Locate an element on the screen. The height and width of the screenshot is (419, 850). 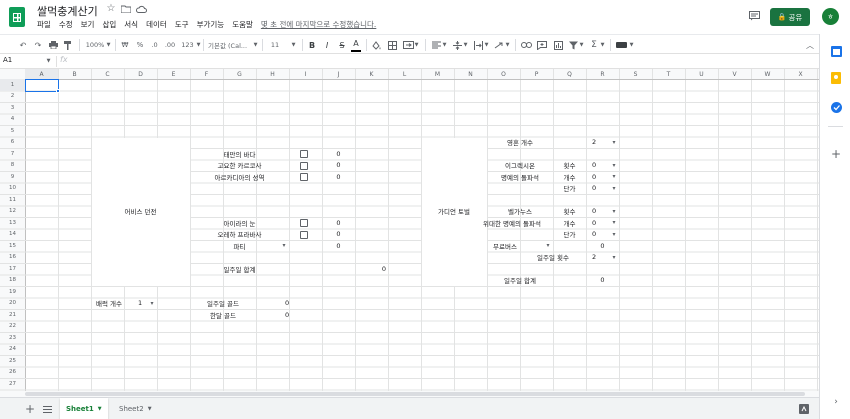
souls-dropdown-icon: ▾ is located at coordinates (614, 143).